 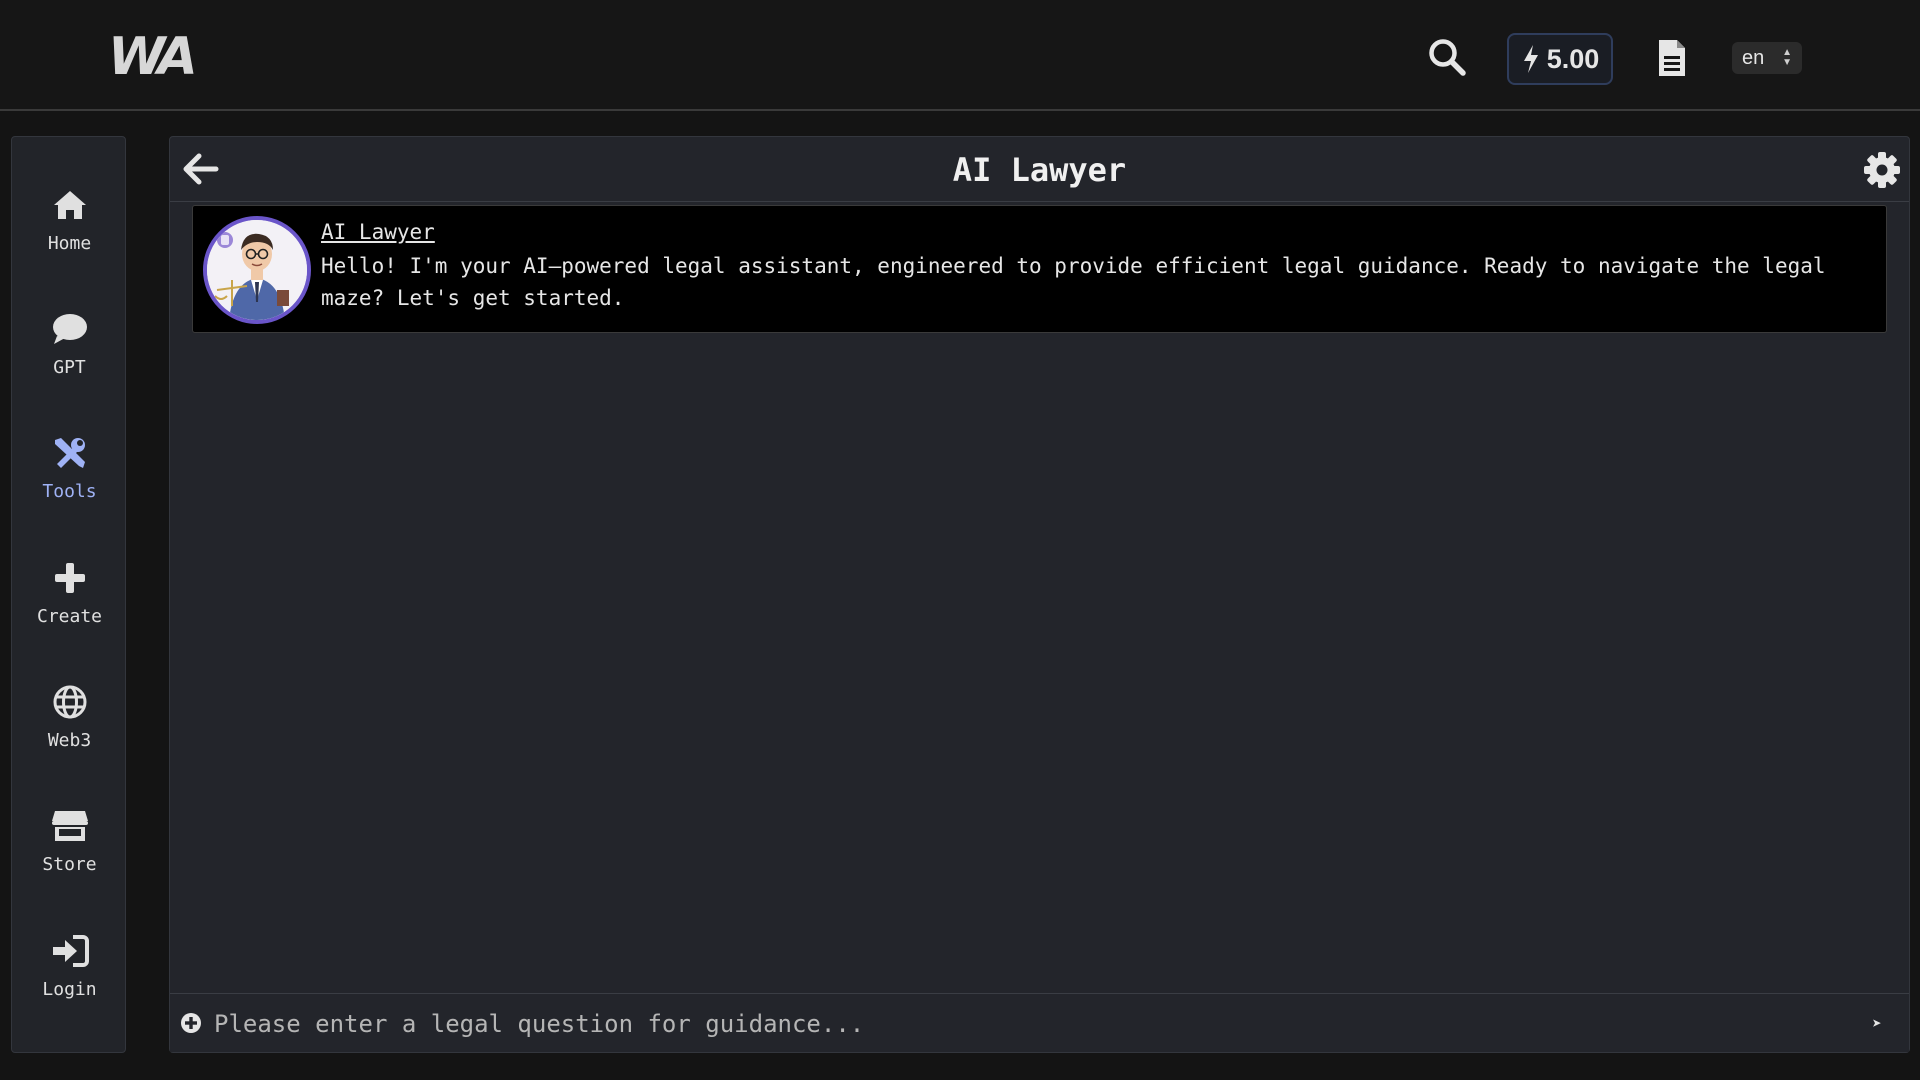 I want to click on home-icon, so click(x=70, y=205).